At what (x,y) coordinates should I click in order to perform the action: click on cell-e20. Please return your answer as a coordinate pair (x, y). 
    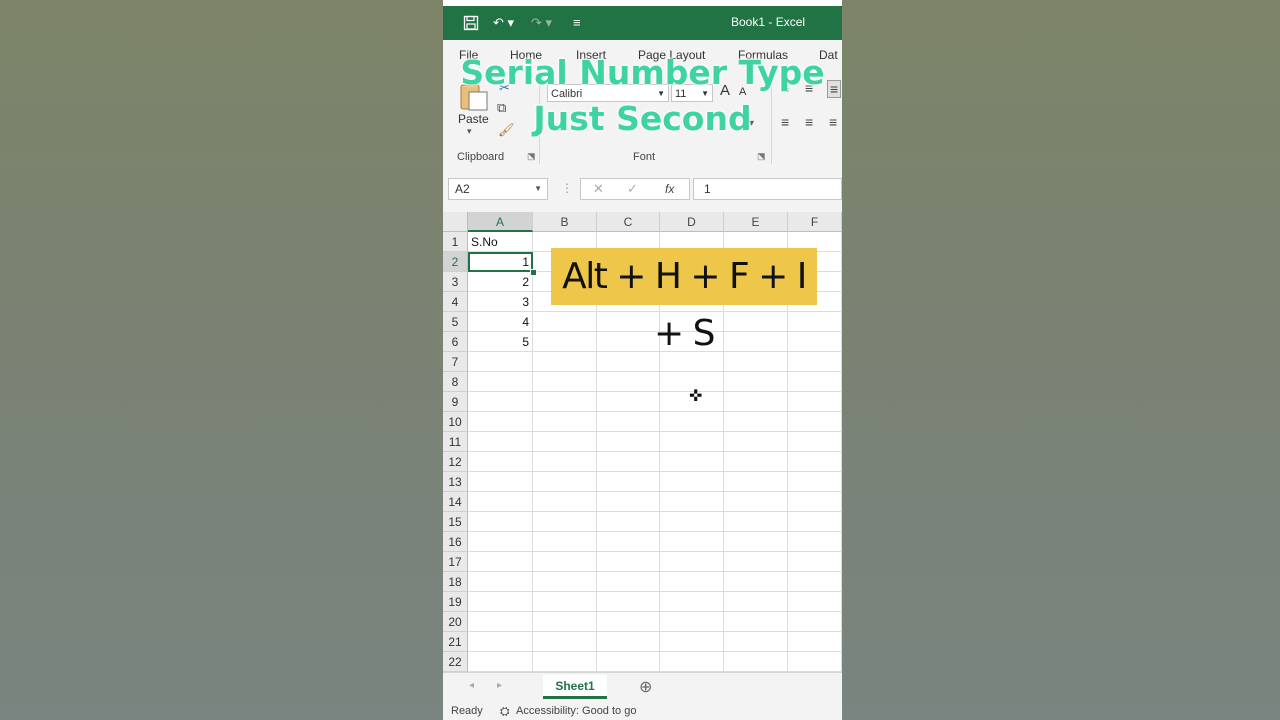
    Looking at the image, I should click on (756, 622).